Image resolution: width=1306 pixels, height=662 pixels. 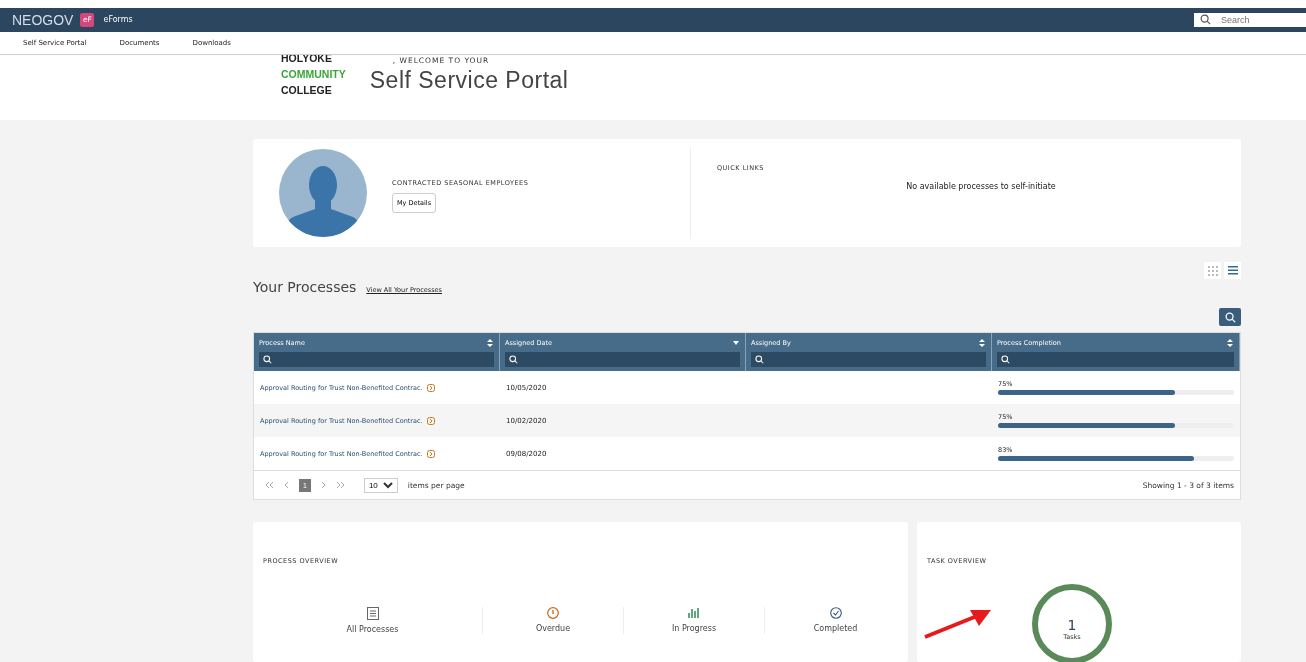 What do you see at coordinates (286, 485) in the screenshot?
I see `previous-page-icon` at bounding box center [286, 485].